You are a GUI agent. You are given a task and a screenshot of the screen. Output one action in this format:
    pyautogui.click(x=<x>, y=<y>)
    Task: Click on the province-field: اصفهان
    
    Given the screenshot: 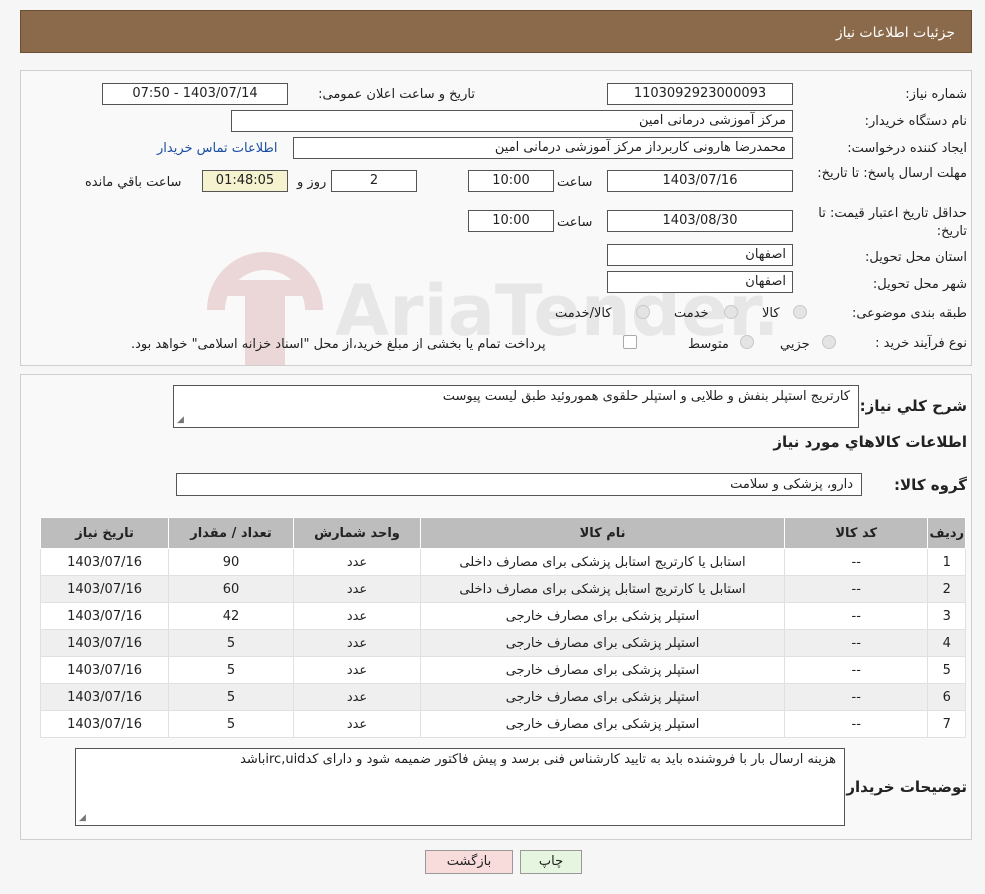 What is the action you would take?
    pyautogui.click(x=700, y=255)
    